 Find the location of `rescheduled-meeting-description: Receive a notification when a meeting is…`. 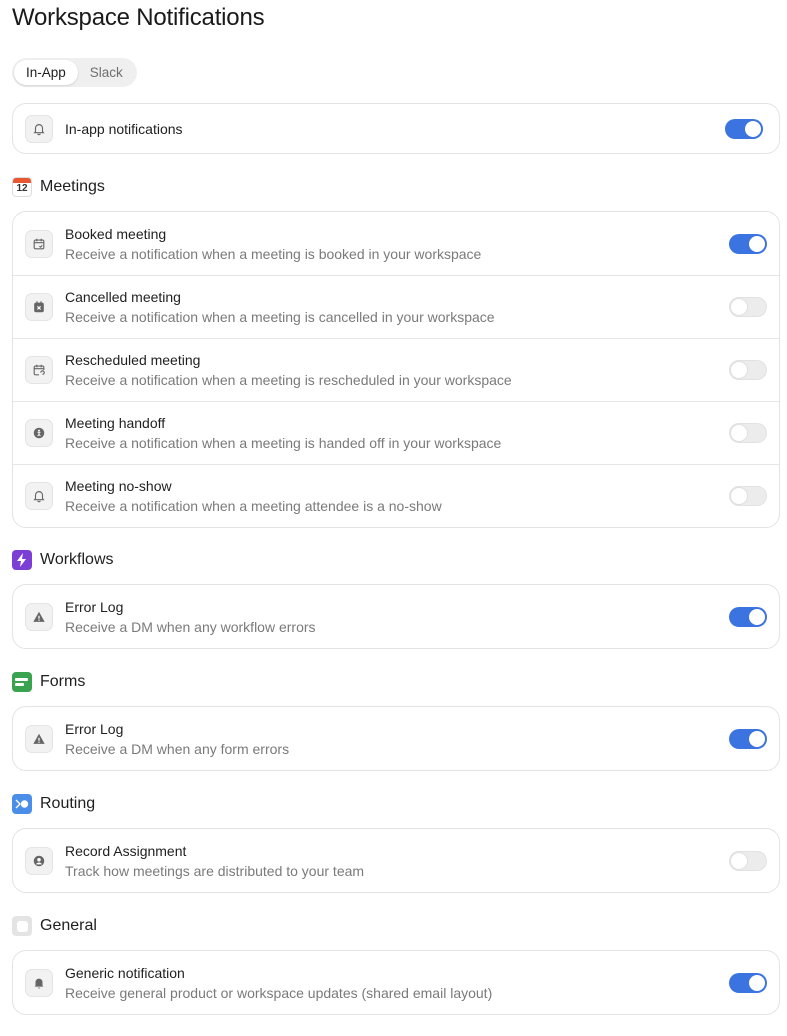

rescheduled-meeting-description: Receive a notification when a meeting is… is located at coordinates (288, 380).